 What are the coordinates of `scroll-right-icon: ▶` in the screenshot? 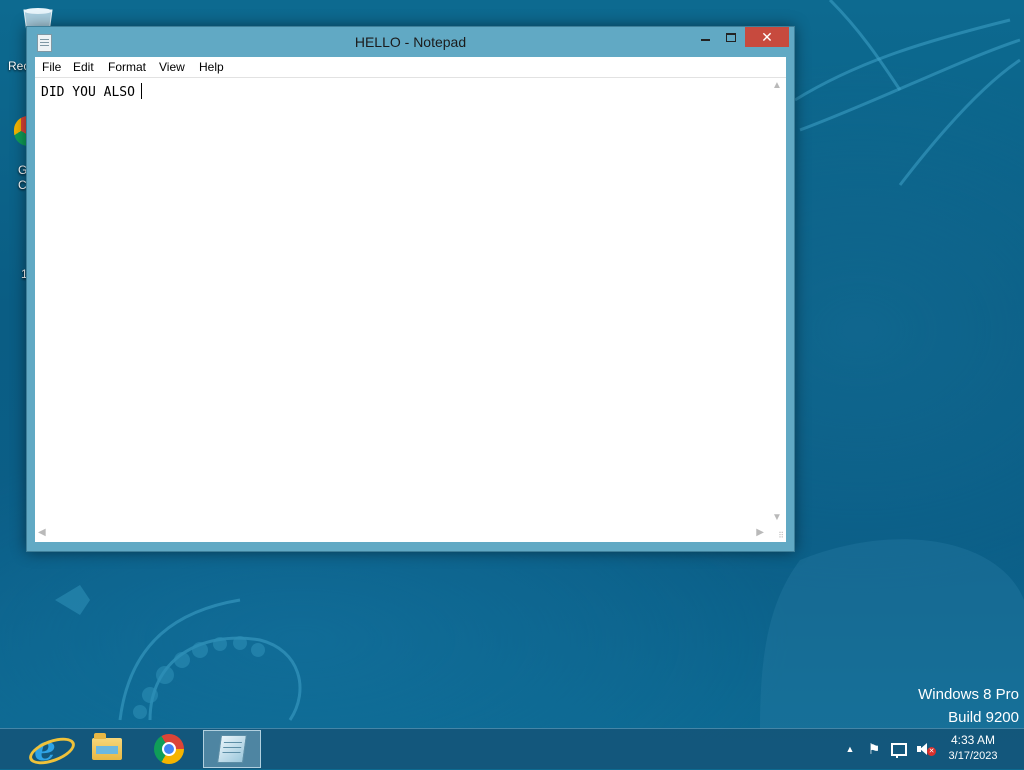 It's located at (760, 532).